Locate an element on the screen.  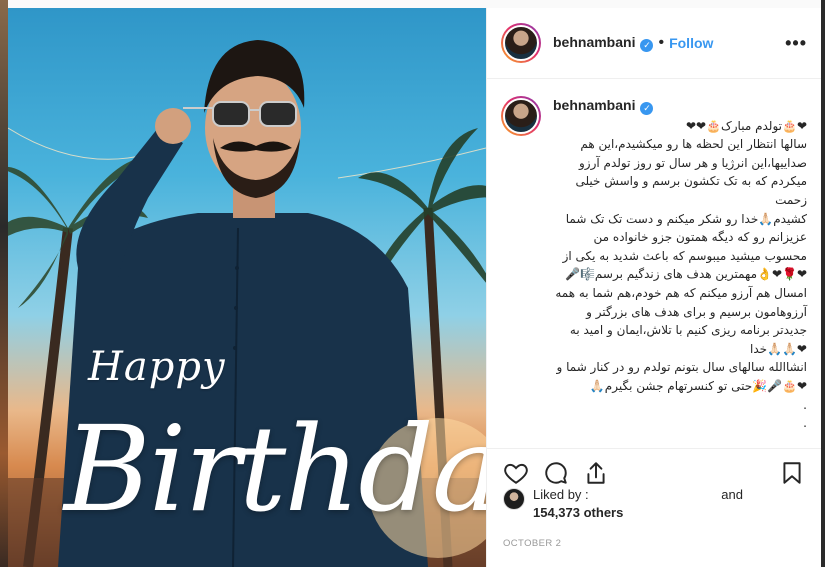
caption-avatar-ring is located at coordinates (521, 116).